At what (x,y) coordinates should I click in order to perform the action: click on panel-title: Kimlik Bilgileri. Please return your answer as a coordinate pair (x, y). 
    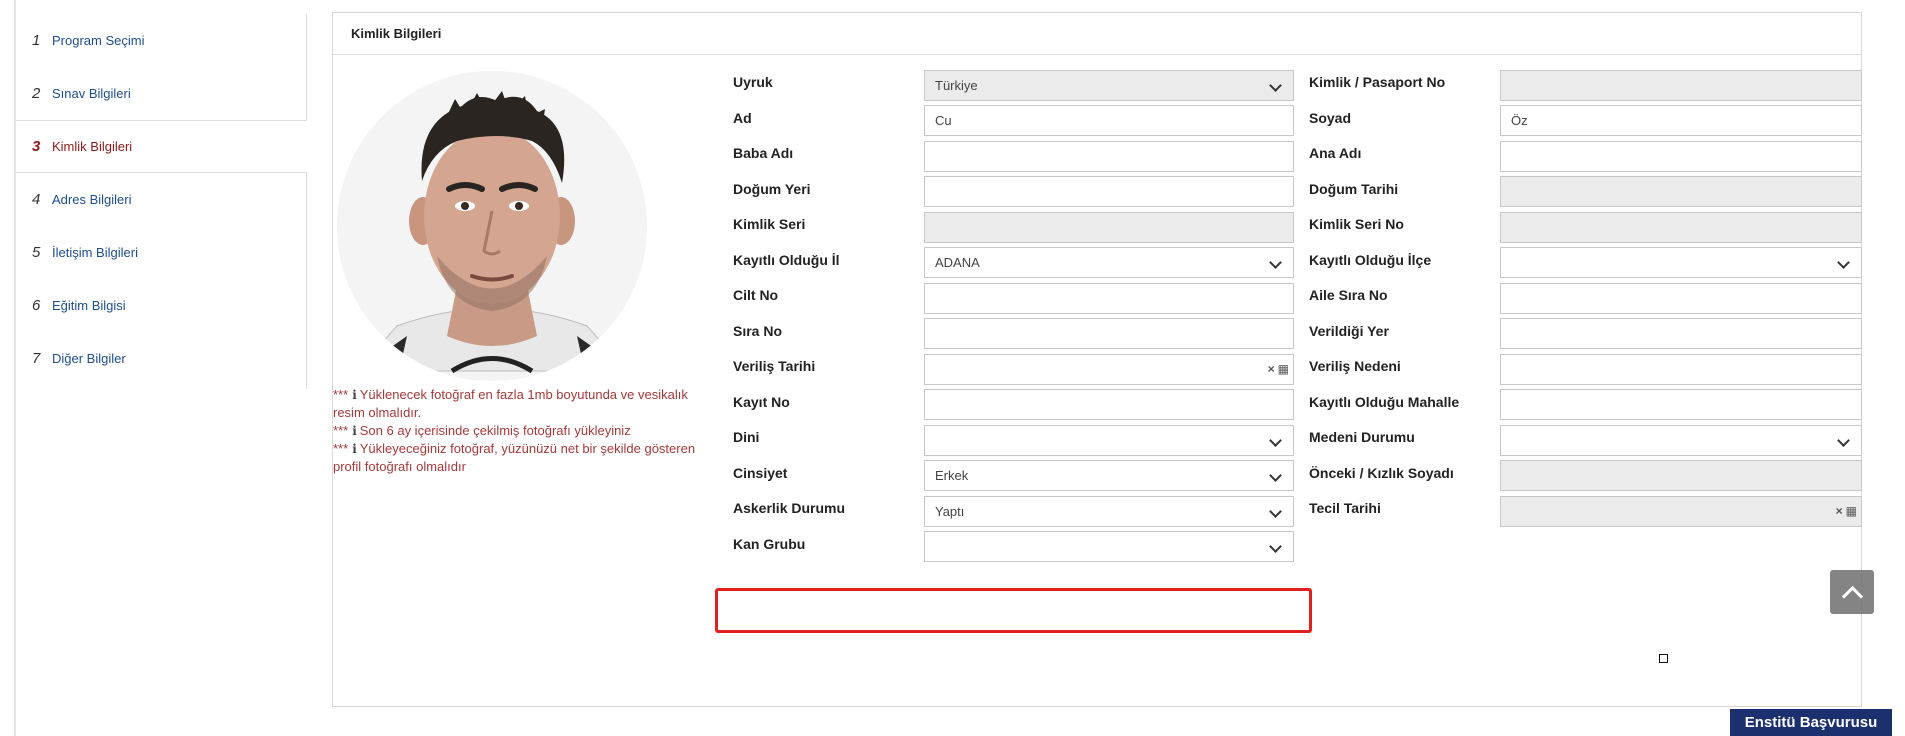
    Looking at the image, I should click on (1097, 34).